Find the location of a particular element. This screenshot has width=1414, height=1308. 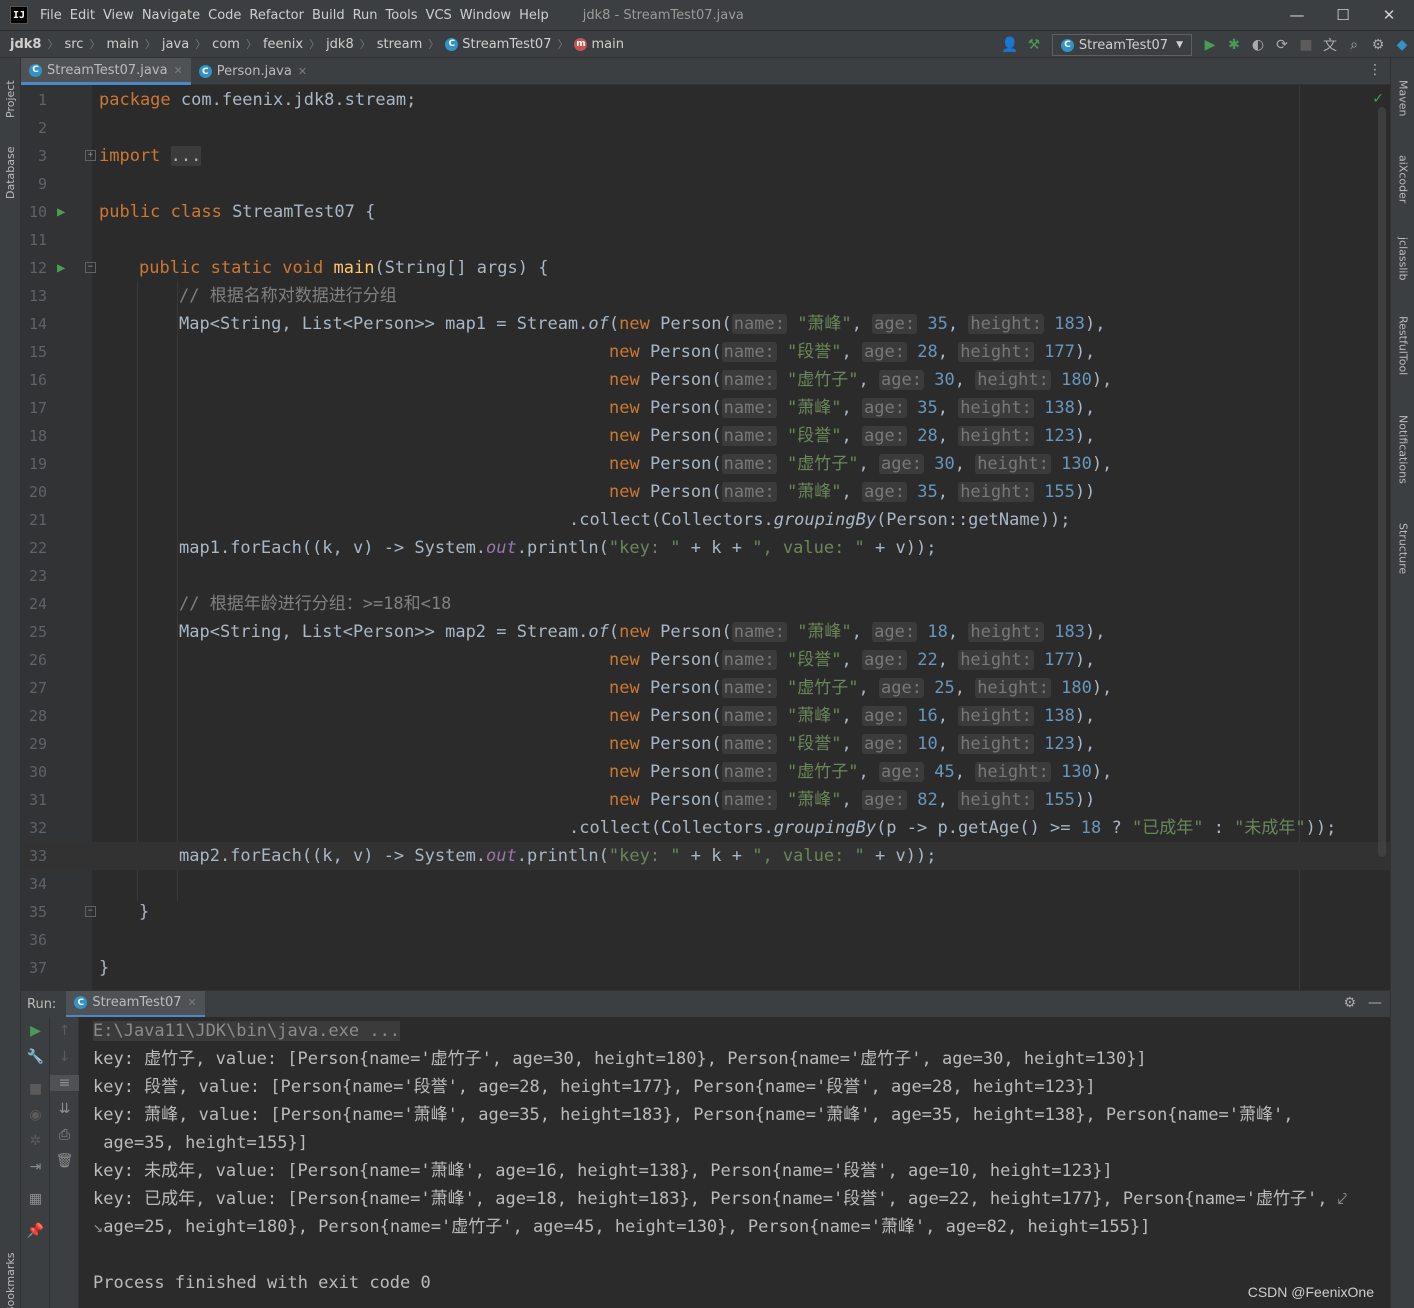

bookmarks-tool-tab: Bookmarks is located at coordinates (10, 1280).